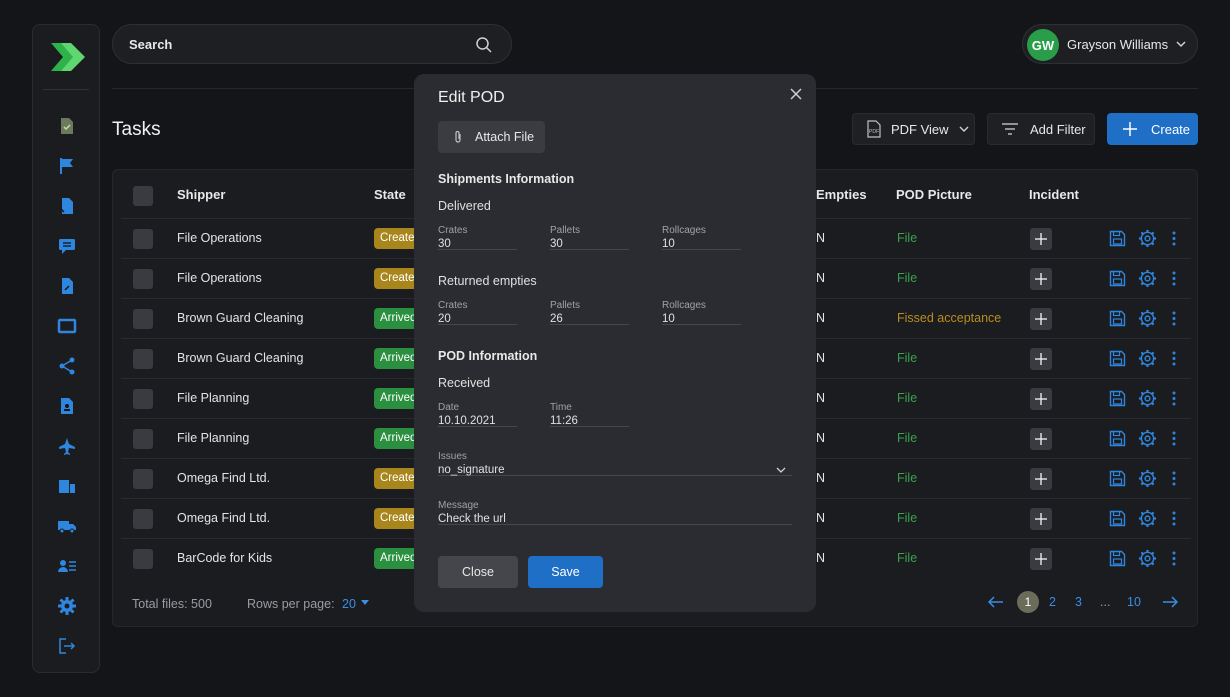 The height and width of the screenshot is (697, 1230). What do you see at coordinates (701, 312) in the screenshot?
I see `returned-rollcages-field: Rollcages 10` at bounding box center [701, 312].